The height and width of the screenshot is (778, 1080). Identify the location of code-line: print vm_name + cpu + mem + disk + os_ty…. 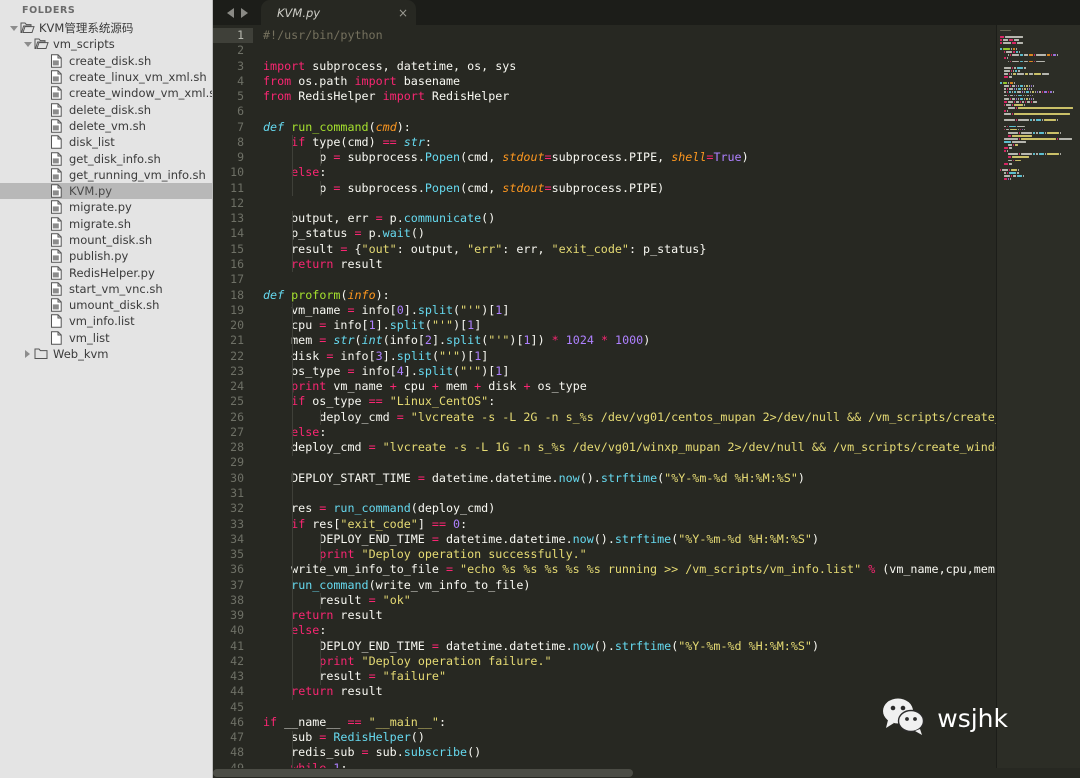
(671, 386).